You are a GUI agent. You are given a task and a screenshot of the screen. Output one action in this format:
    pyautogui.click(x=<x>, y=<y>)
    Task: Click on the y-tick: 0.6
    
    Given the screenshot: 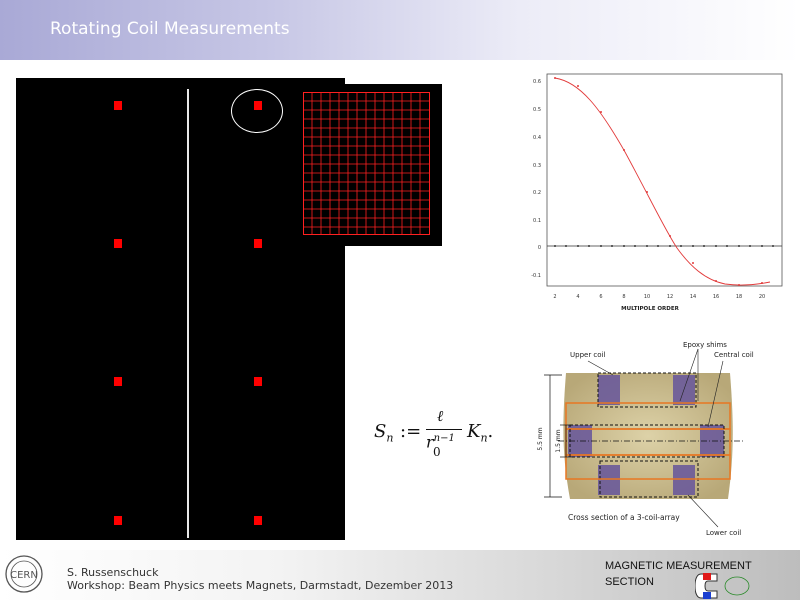 What is the action you would take?
    pyautogui.click(x=537, y=82)
    